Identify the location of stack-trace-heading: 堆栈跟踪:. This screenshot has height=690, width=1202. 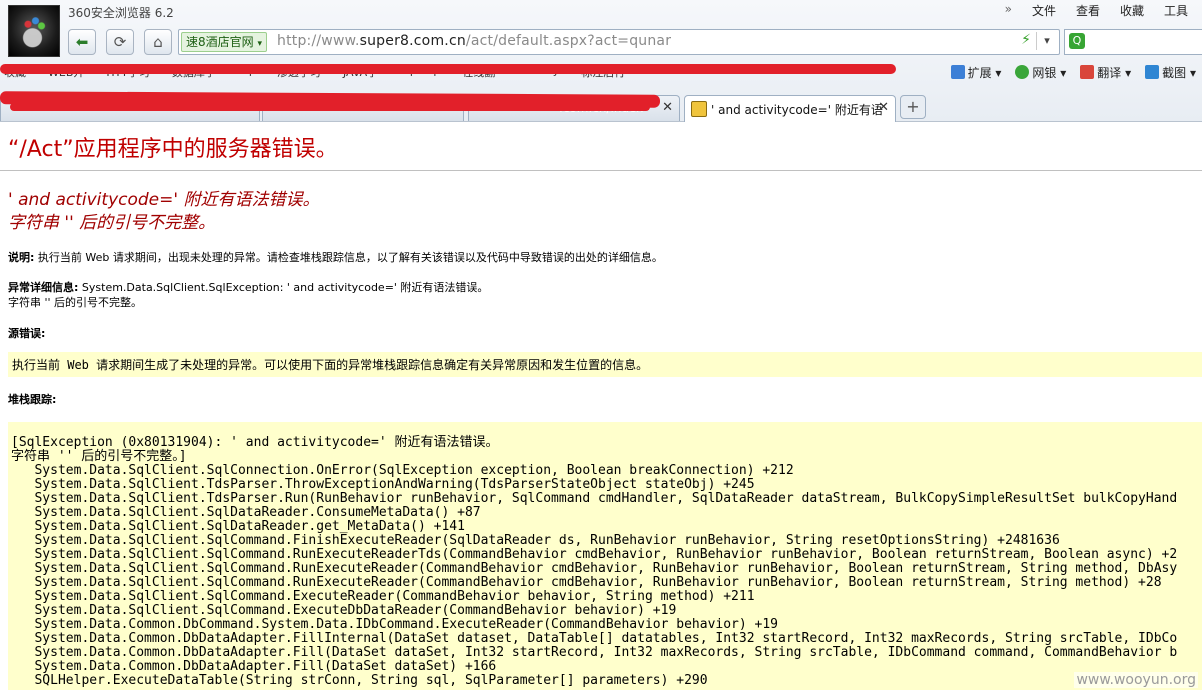
(32, 399).